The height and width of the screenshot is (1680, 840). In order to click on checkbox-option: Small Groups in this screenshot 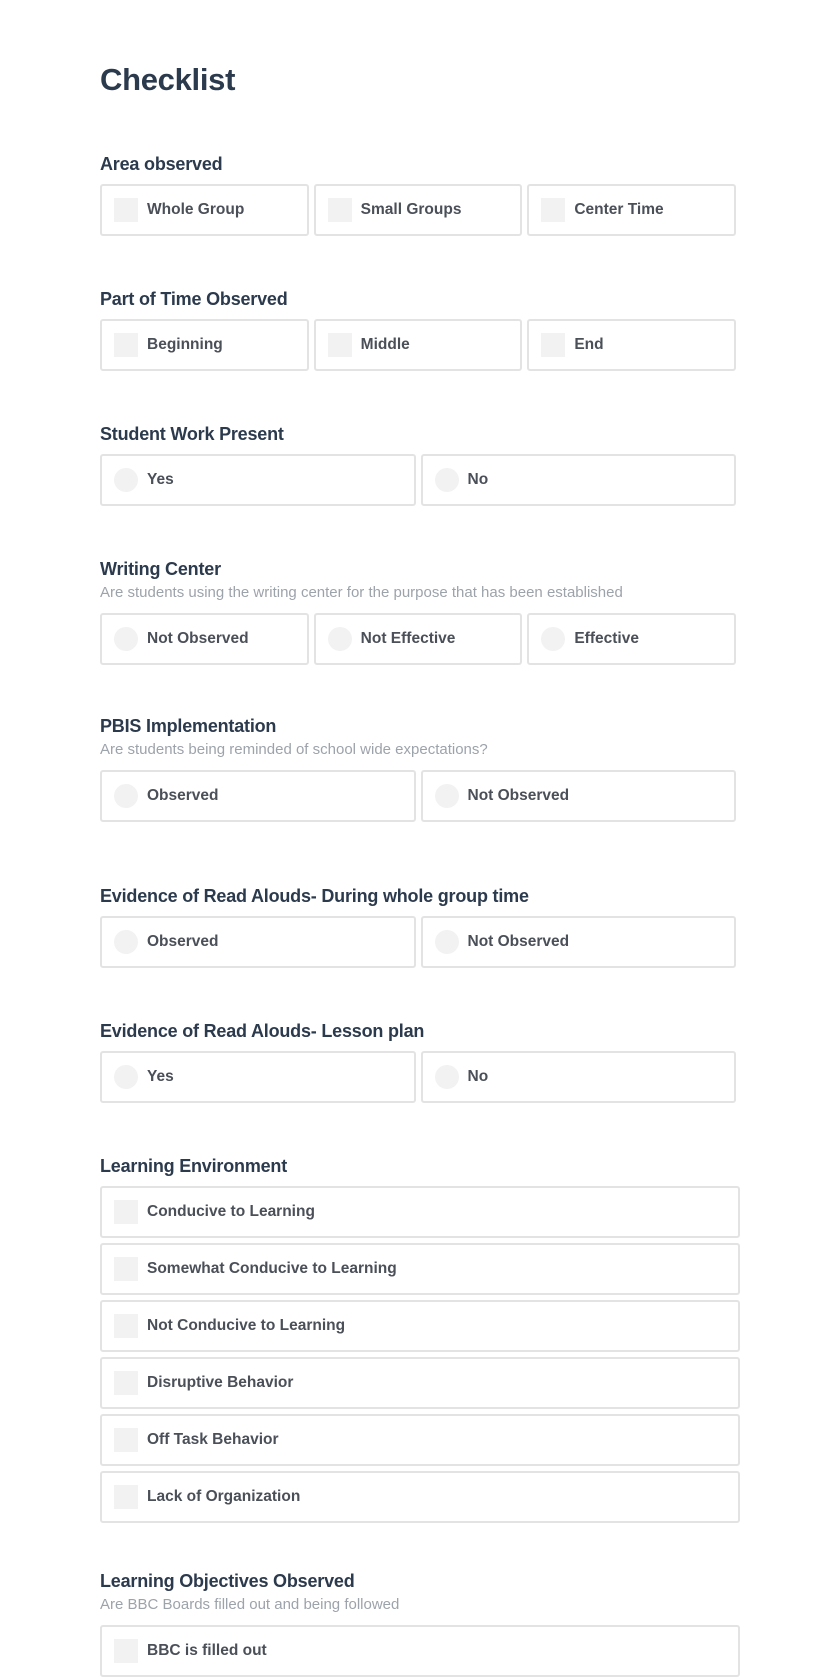, I will do `click(418, 210)`.